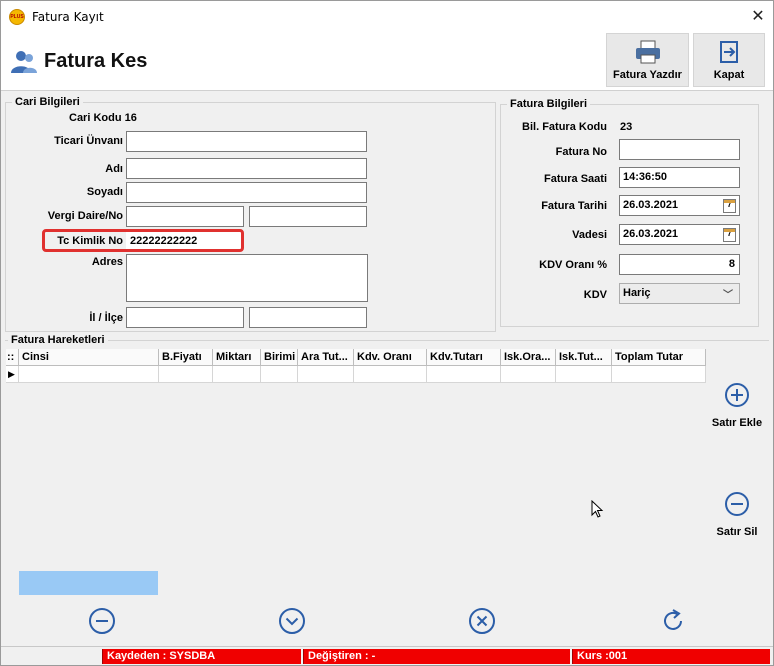 This screenshot has height=666, width=774. What do you see at coordinates (651, 205) in the screenshot?
I see `invoice-date-value: 26.03.2021` at bounding box center [651, 205].